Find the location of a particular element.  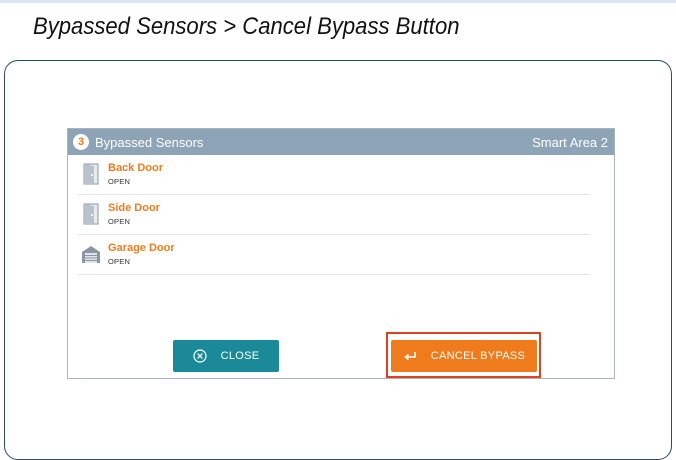

smart-area-label: Smart Area 2 is located at coordinates (570, 142).